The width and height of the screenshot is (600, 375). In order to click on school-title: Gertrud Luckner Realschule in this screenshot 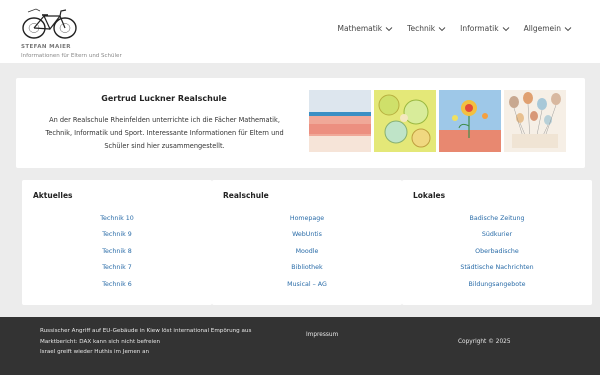, I will do `click(164, 98)`.